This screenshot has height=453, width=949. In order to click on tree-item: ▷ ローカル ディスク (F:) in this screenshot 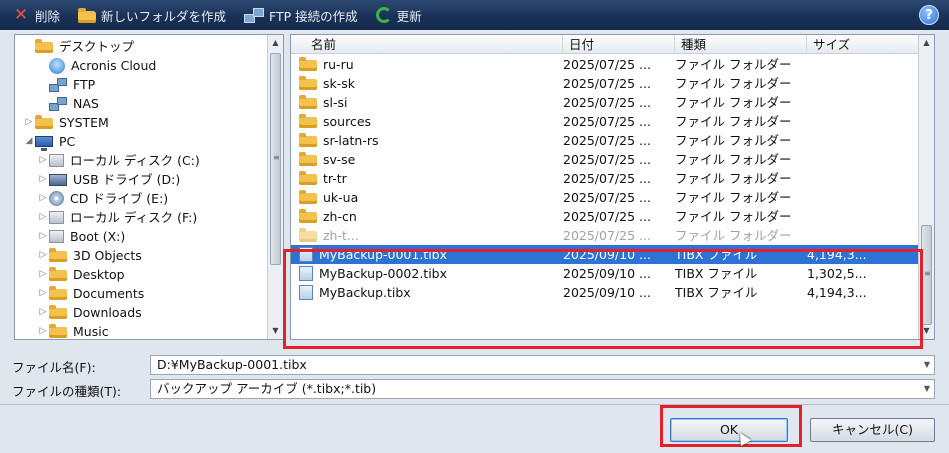, I will do `click(117, 217)`.